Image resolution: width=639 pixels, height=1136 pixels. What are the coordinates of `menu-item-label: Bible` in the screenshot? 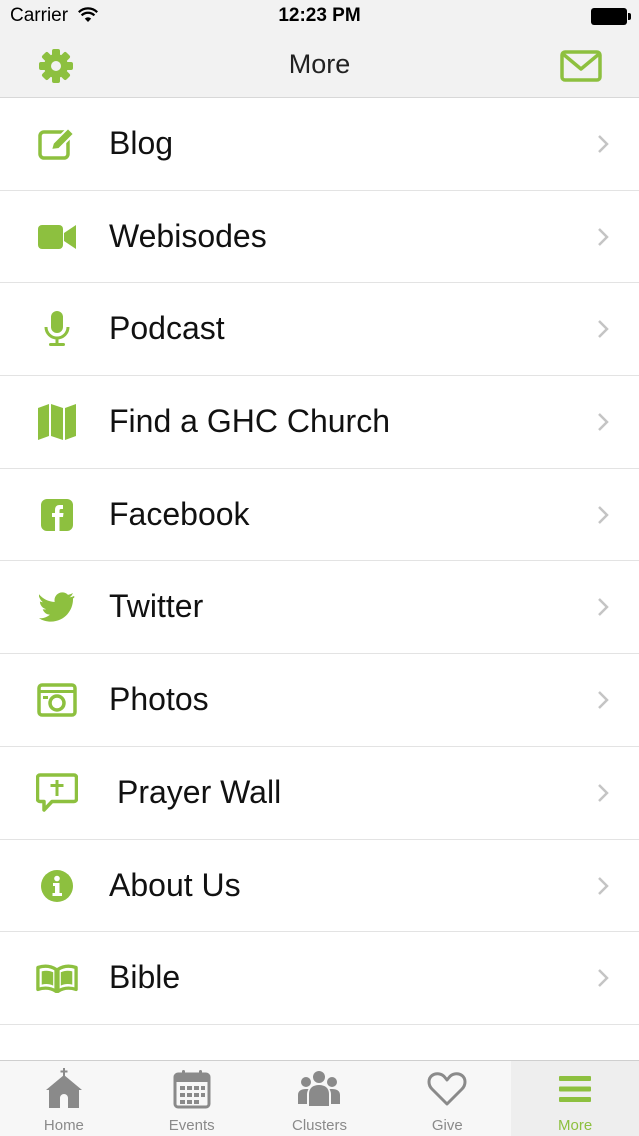 It's located at (145, 977).